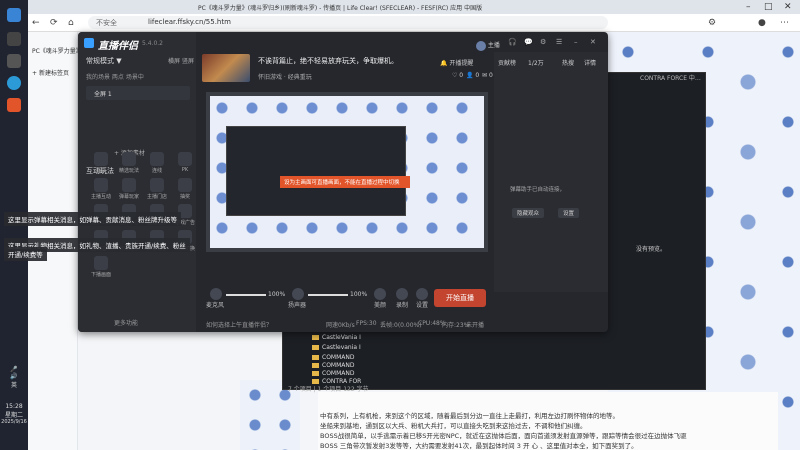 The height and width of the screenshot is (450, 800). Describe the element at coordinates (226, 68) in the screenshot. I see `stream-cover-thumbnail` at that location.